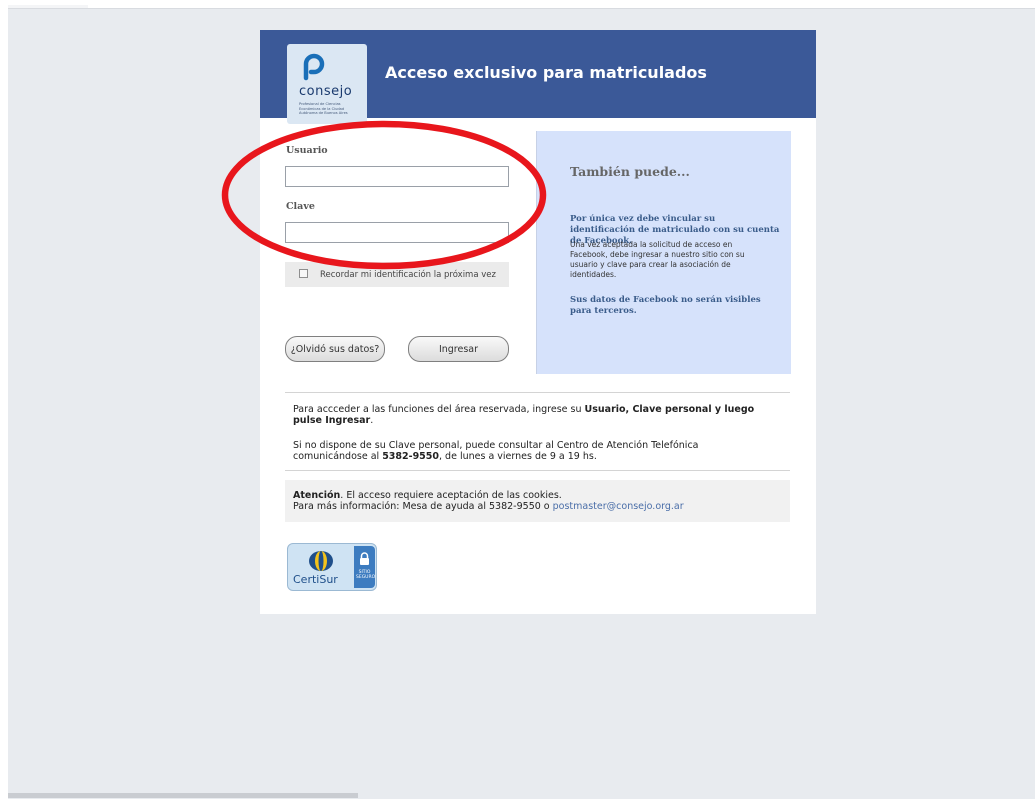 The image size is (1035, 799). I want to click on info-phone: 5382-9550, so click(411, 456).